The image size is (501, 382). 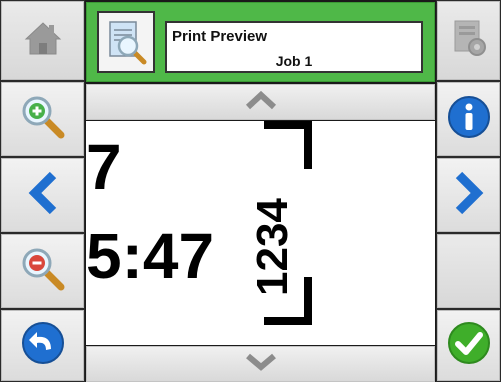 I want to click on info-button, so click(x=468, y=119).